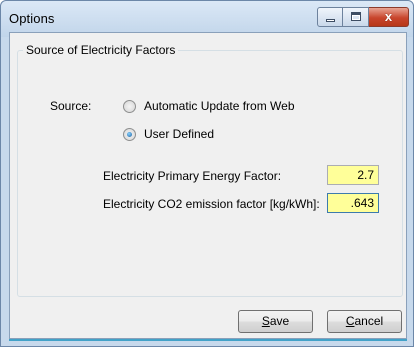  I want to click on radio-automatic-update, so click(129, 106).